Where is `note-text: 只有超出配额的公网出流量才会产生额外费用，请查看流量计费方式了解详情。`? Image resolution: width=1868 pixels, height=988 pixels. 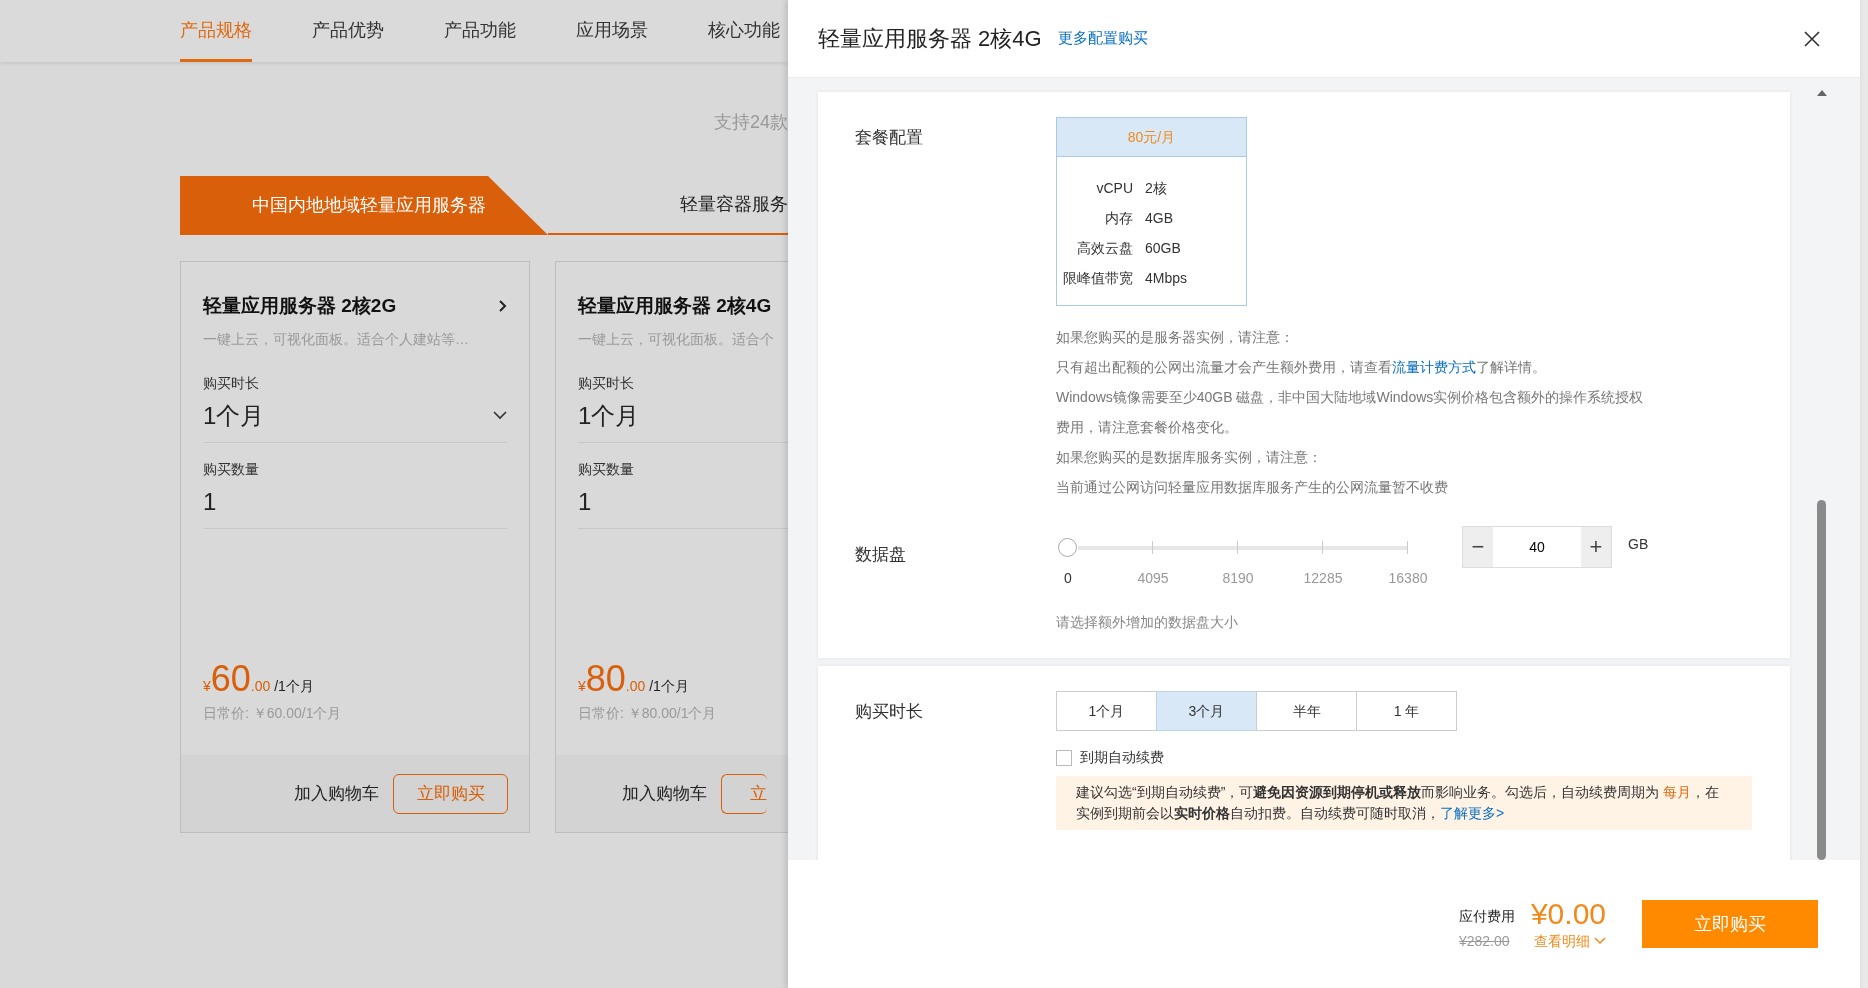
note-text: 只有超出配额的公网出流量才会产生额外费用，请查看流量计费方式了解详情。 is located at coordinates (1301, 367).